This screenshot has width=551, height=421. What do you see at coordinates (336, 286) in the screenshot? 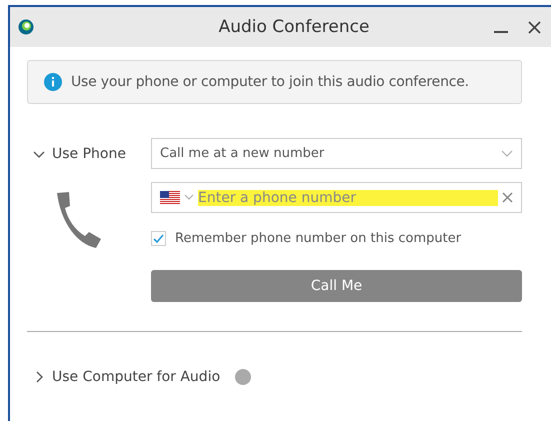
I see `call-me-button: Call Me` at bounding box center [336, 286].